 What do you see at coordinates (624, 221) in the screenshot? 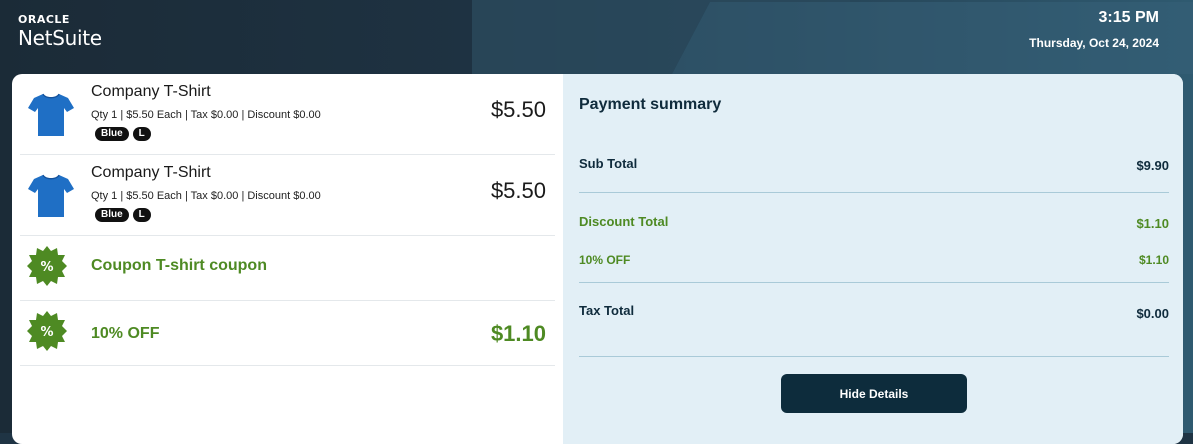
I see `discount-total-label: Discount Total` at bounding box center [624, 221].